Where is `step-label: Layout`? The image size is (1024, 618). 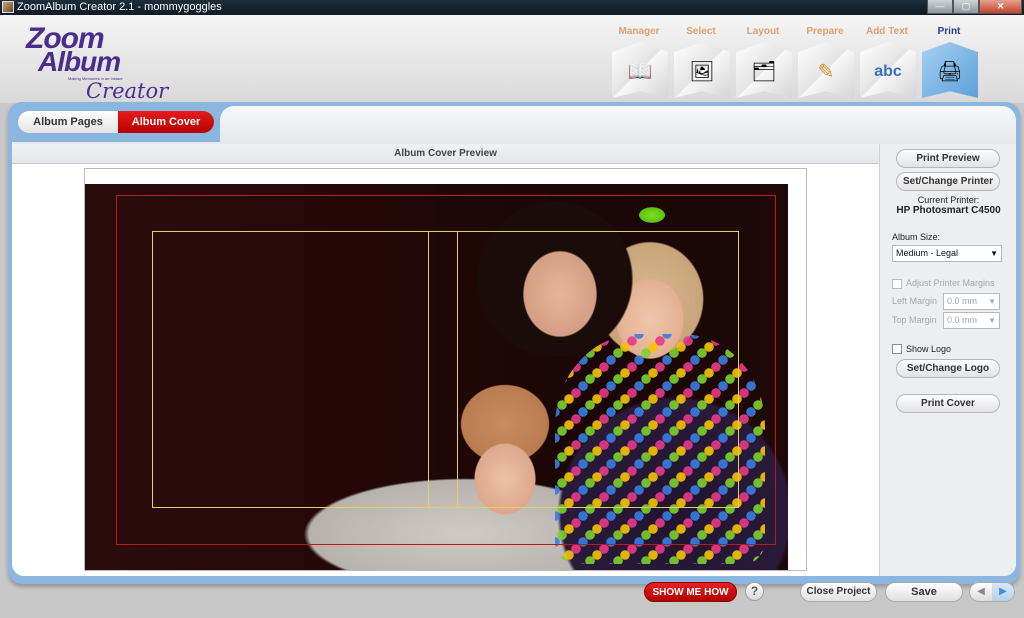
step-label: Layout is located at coordinates (763, 31).